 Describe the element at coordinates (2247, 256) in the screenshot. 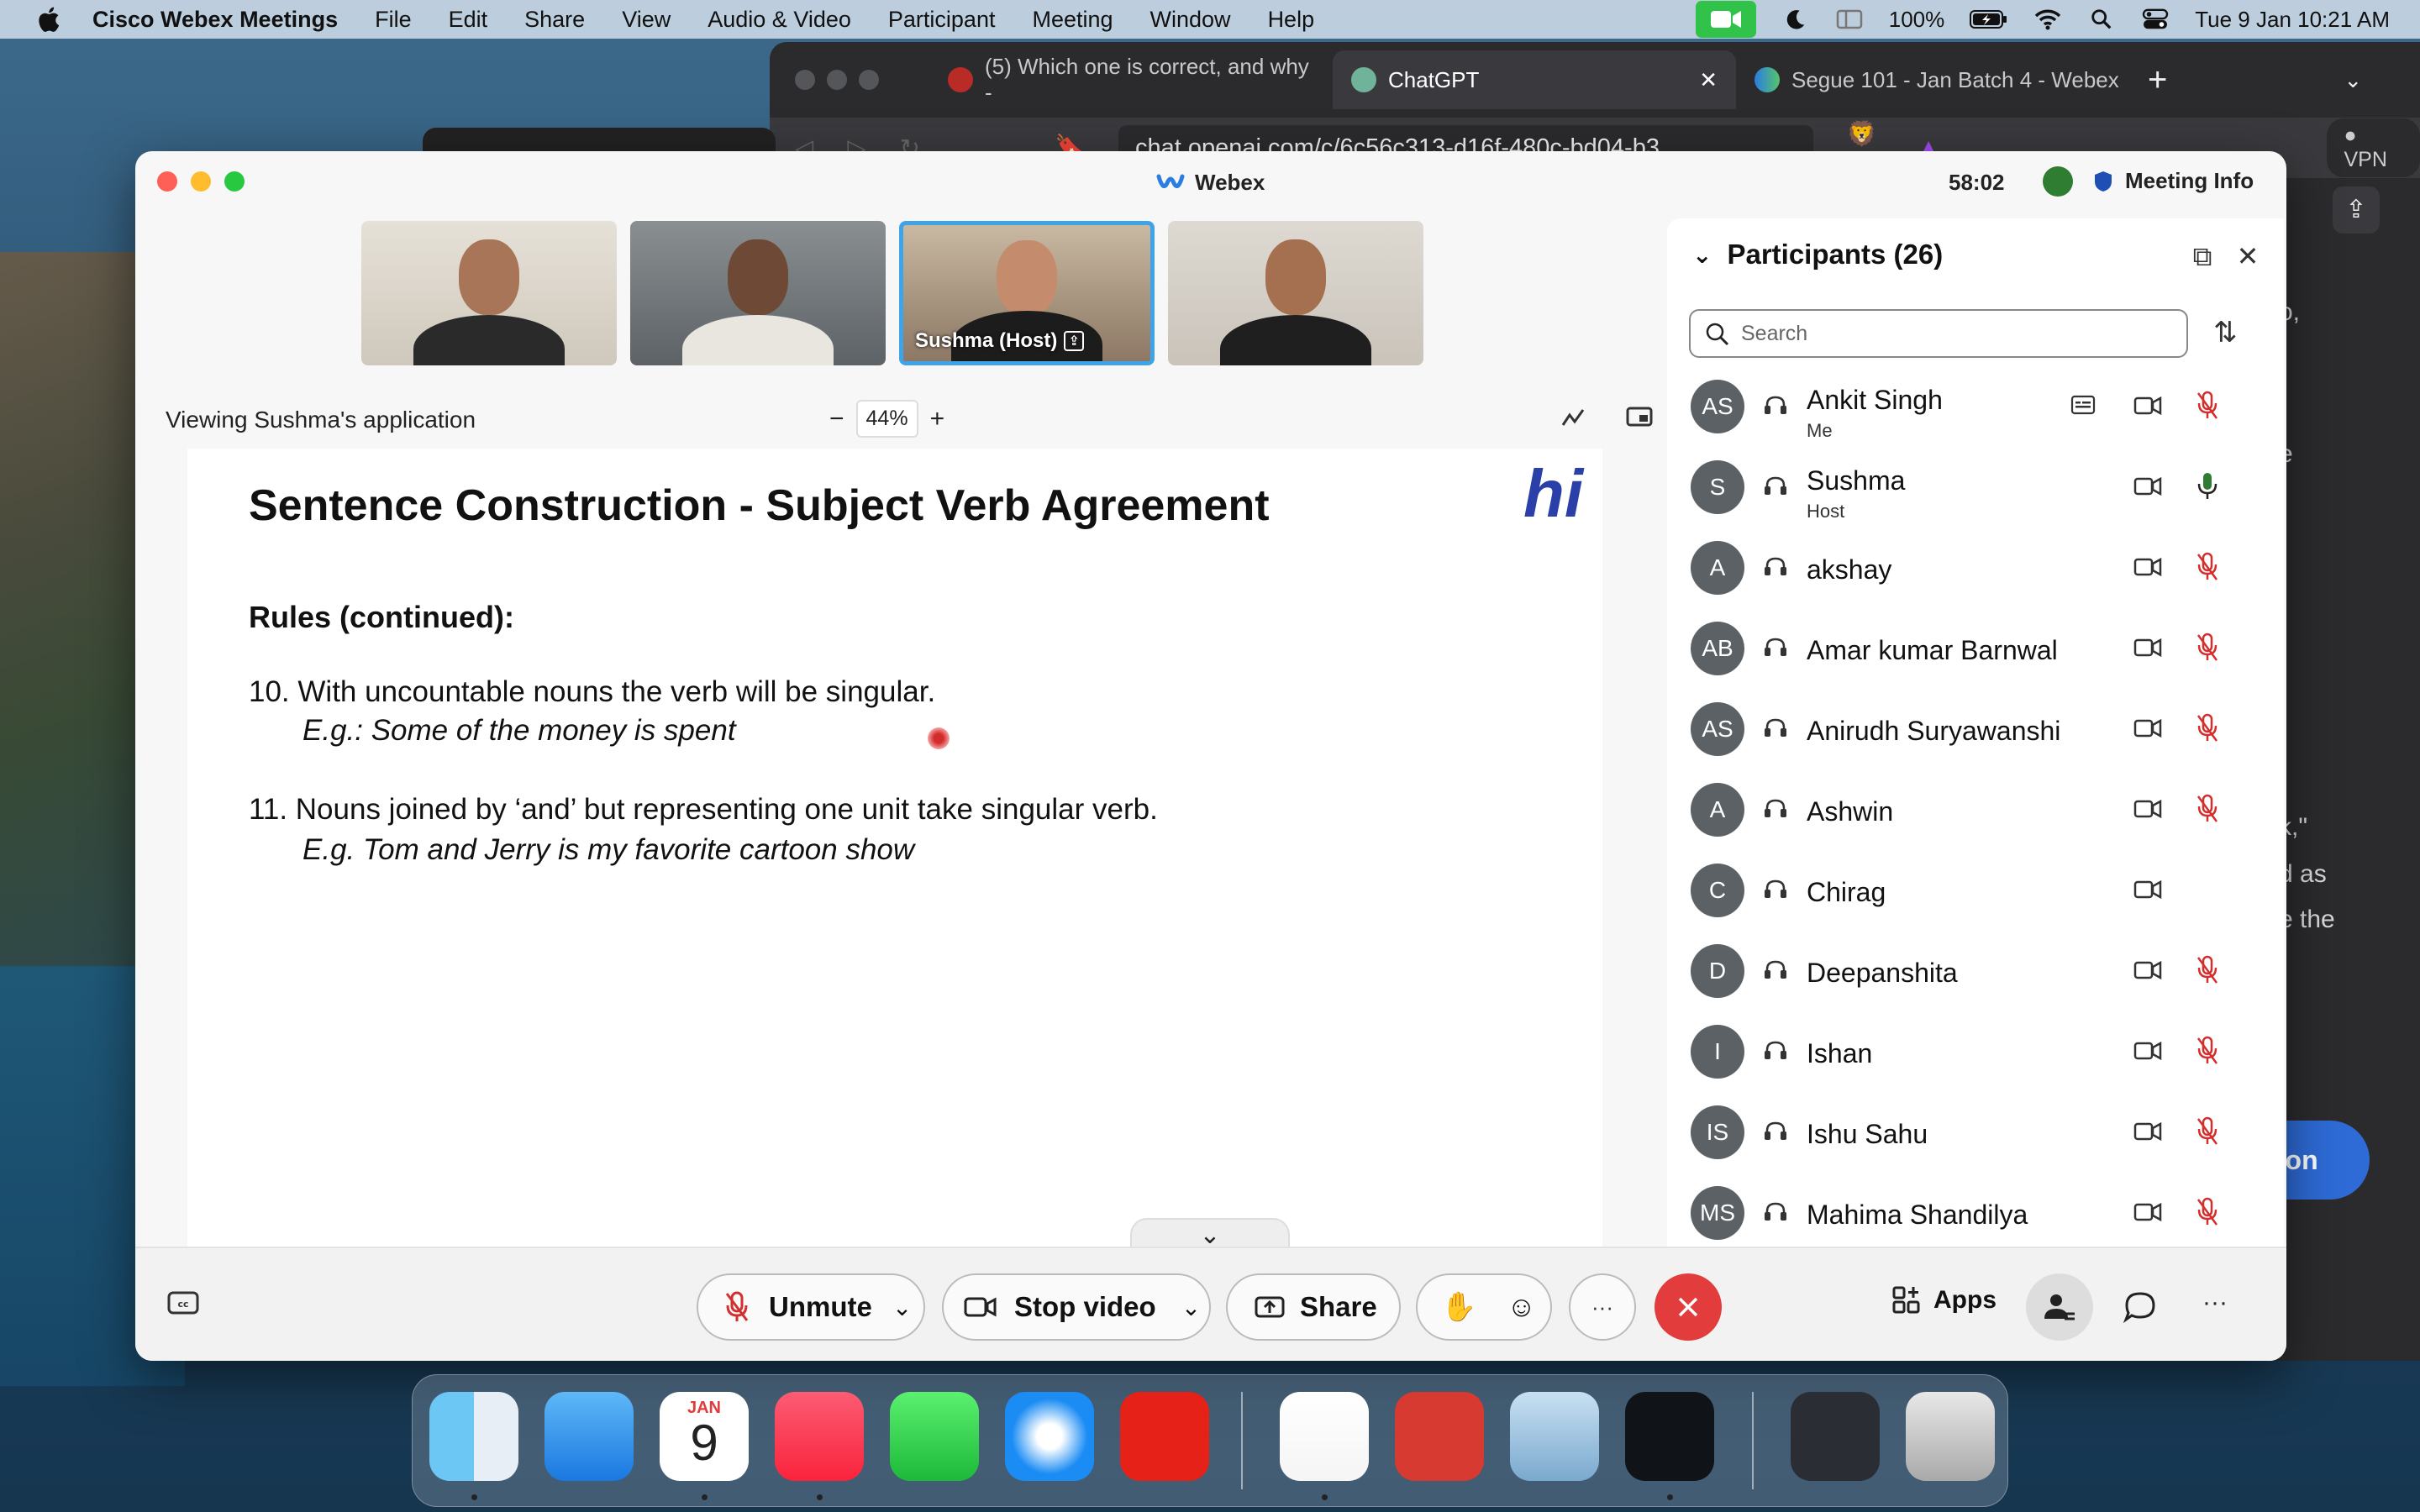

I see `close-panel-icon: ✕` at that location.